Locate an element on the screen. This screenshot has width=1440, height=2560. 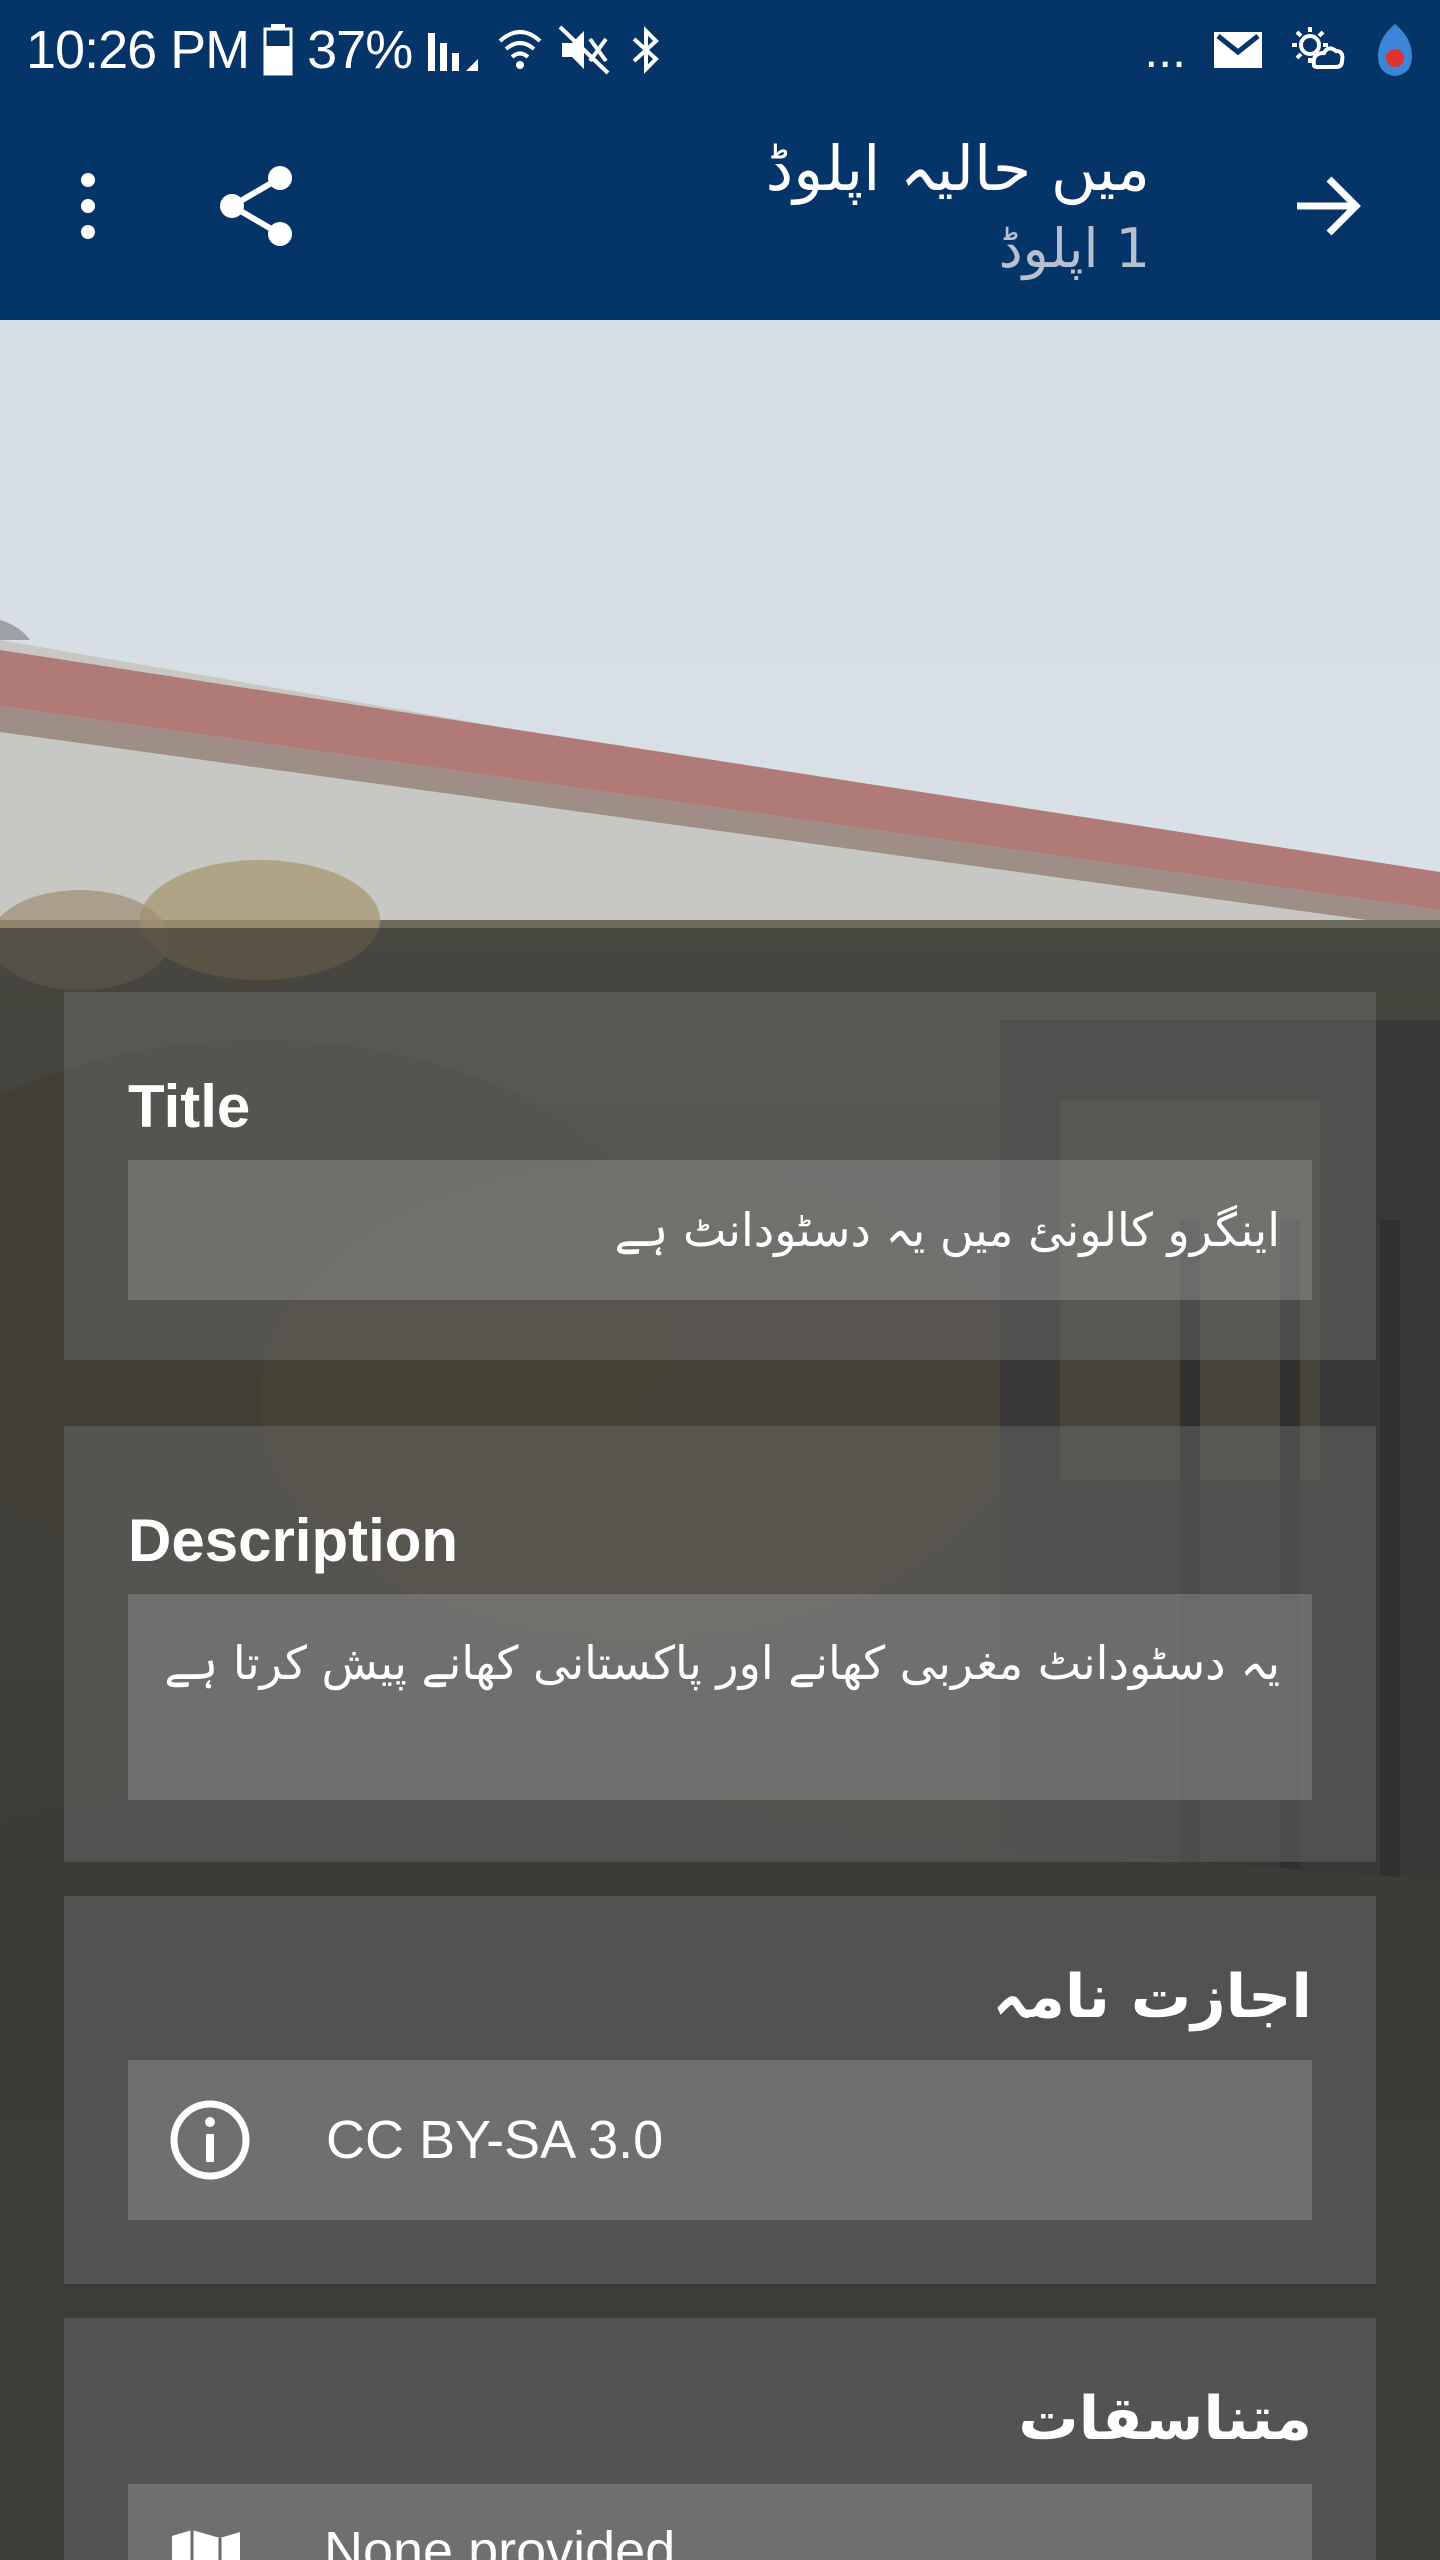
mute-icon is located at coordinates (586, 50).